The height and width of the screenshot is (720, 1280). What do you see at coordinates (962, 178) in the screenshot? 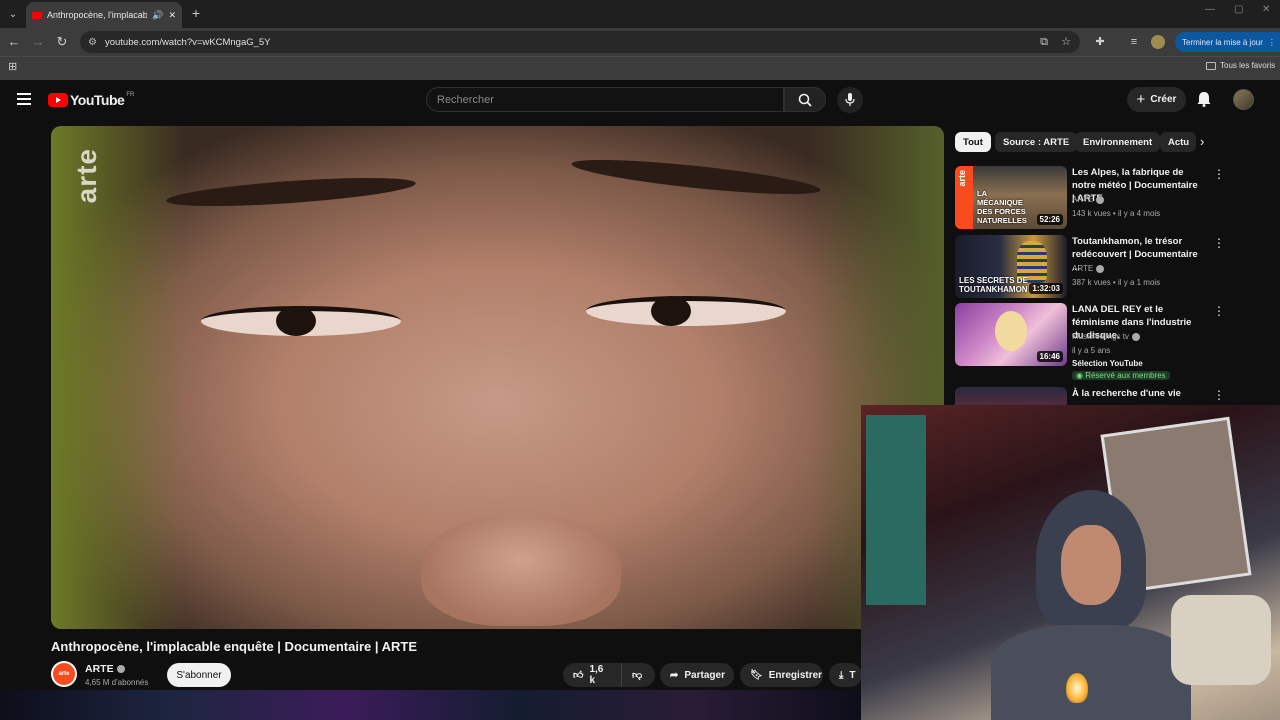
I see `thumbnail-brand: arte` at bounding box center [962, 178].